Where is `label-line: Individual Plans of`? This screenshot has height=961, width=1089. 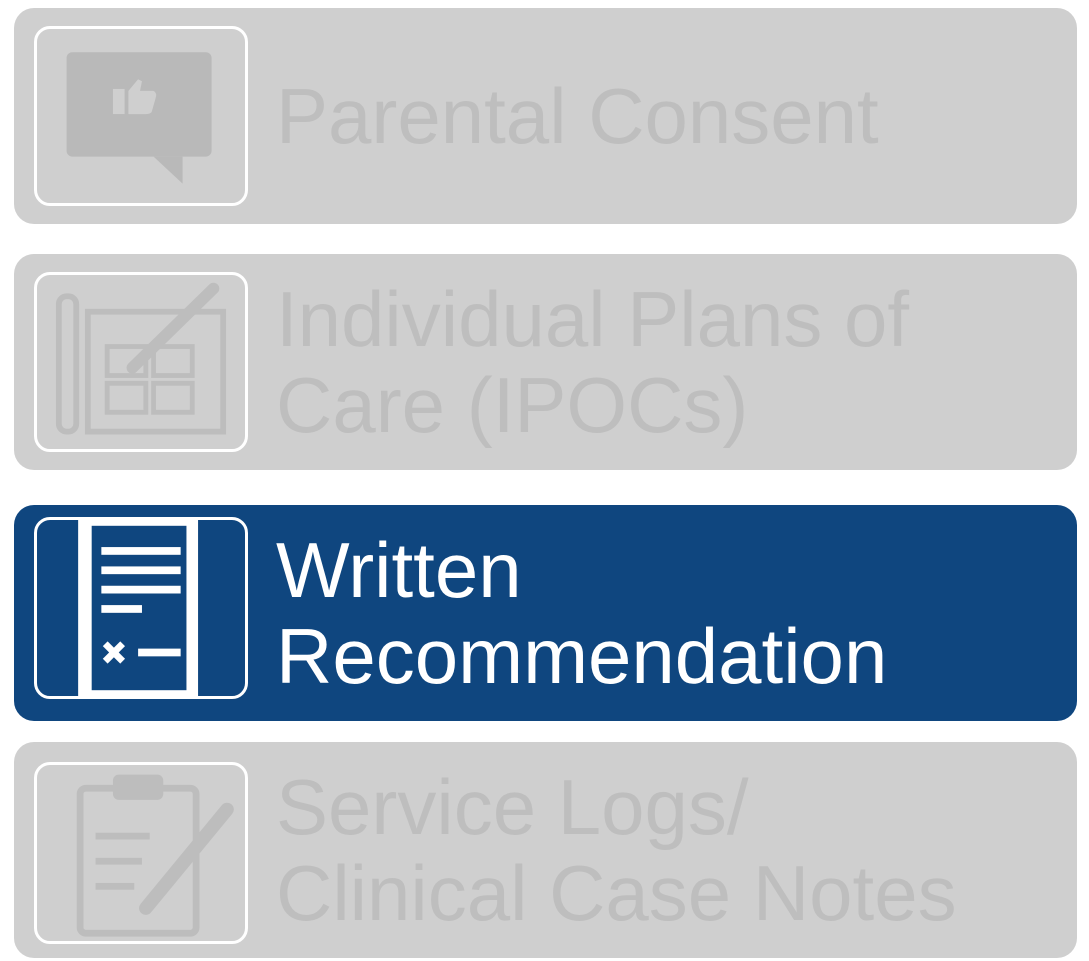
label-line: Individual Plans of is located at coordinates (593, 319).